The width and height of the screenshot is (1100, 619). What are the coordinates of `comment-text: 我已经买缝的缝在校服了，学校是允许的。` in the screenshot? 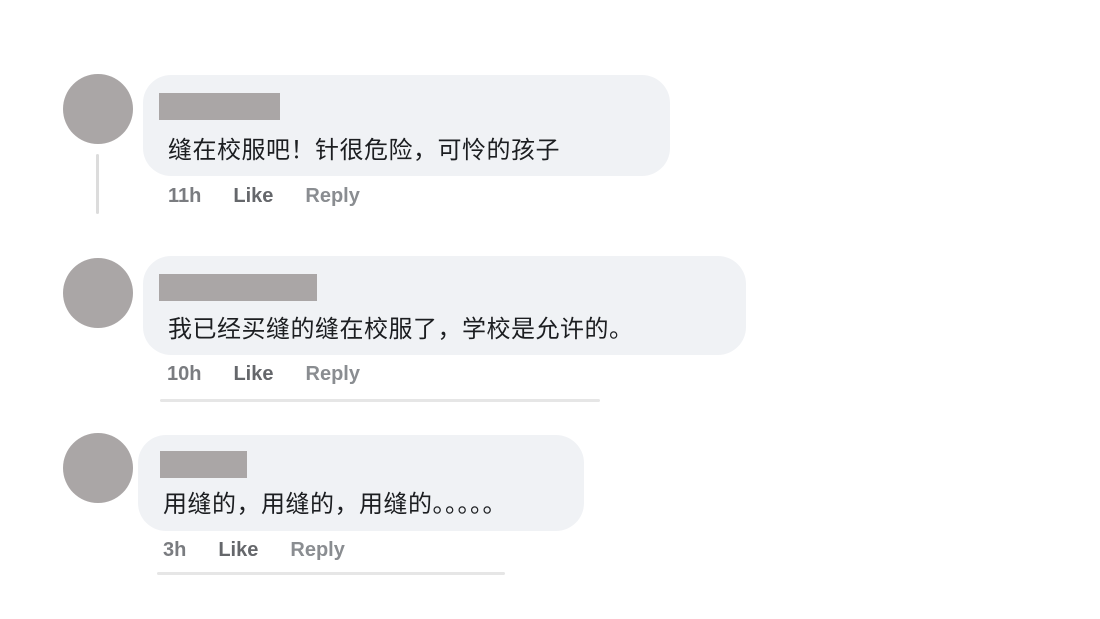 It's located at (401, 329).